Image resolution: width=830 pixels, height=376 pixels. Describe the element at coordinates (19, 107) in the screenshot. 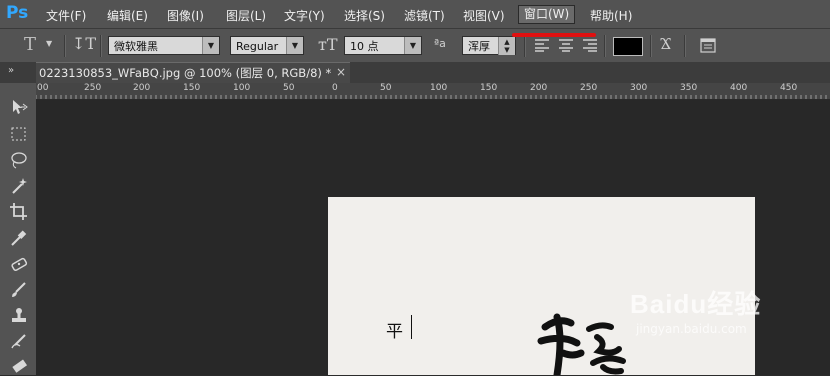

I see `move-tool-icon` at that location.